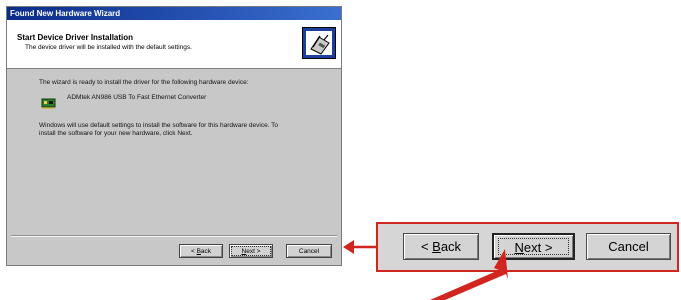 This screenshot has height=300, width=681. I want to click on callout-back-key: B, so click(436, 246).